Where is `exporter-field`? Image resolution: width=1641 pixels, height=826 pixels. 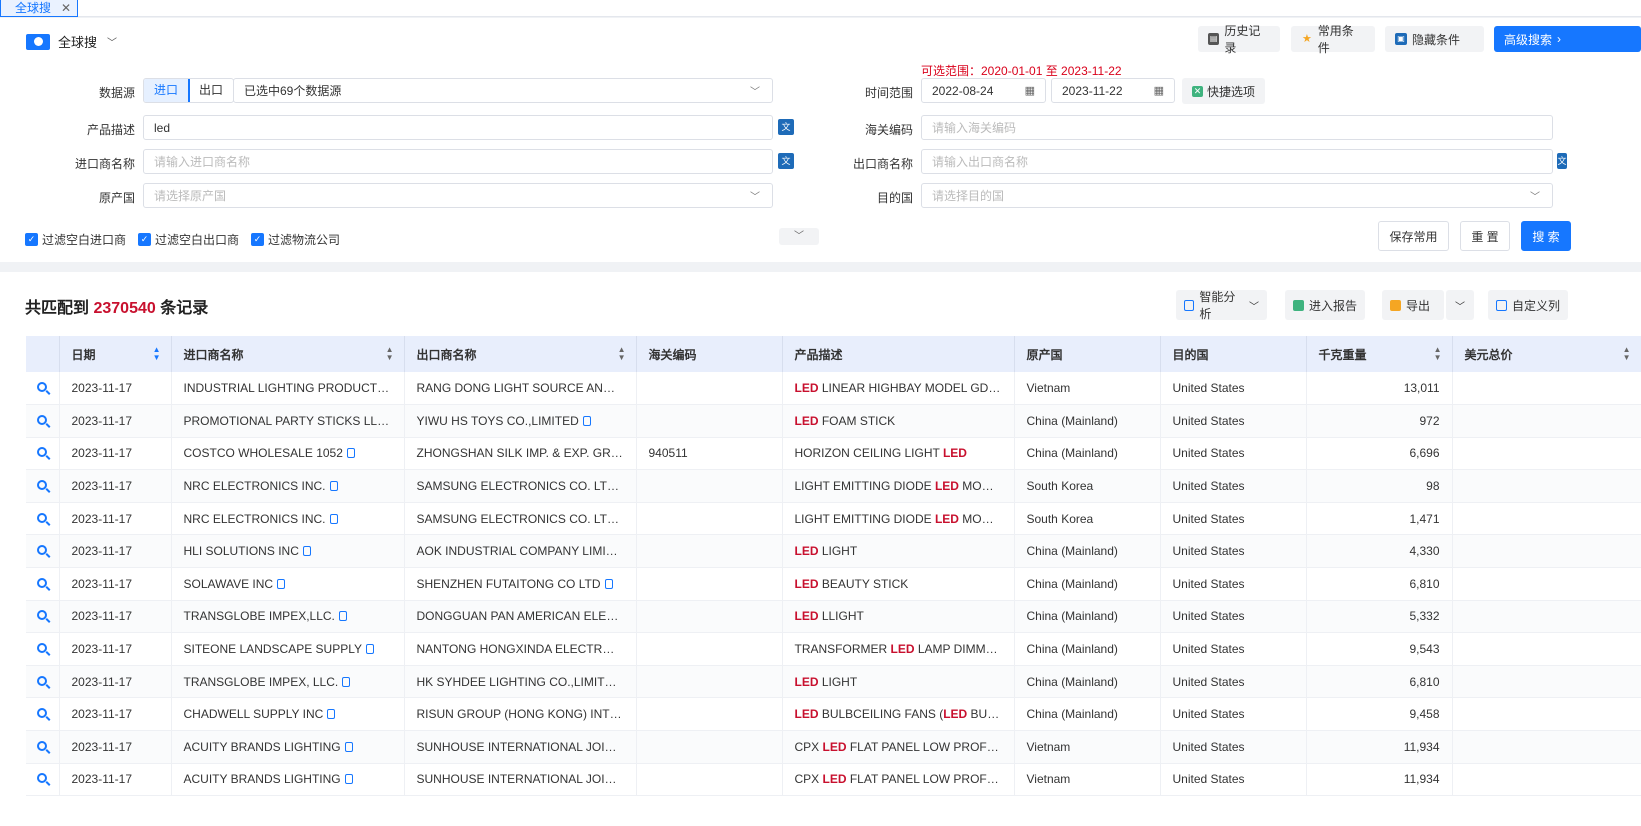 exporter-field is located at coordinates (1237, 161).